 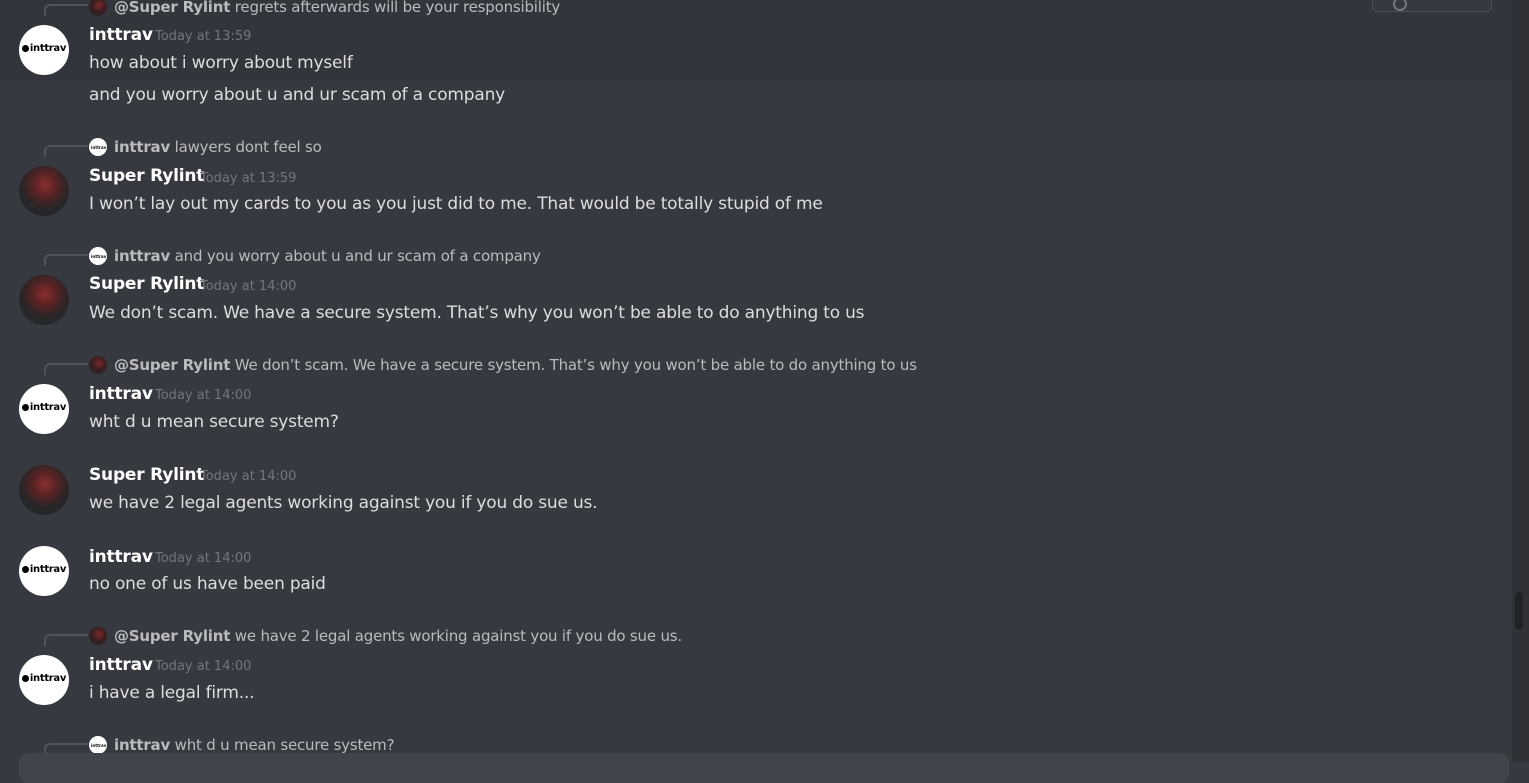 What do you see at coordinates (284, 745) in the screenshot?
I see `reply-excerpt: wht d u mean secure system?` at bounding box center [284, 745].